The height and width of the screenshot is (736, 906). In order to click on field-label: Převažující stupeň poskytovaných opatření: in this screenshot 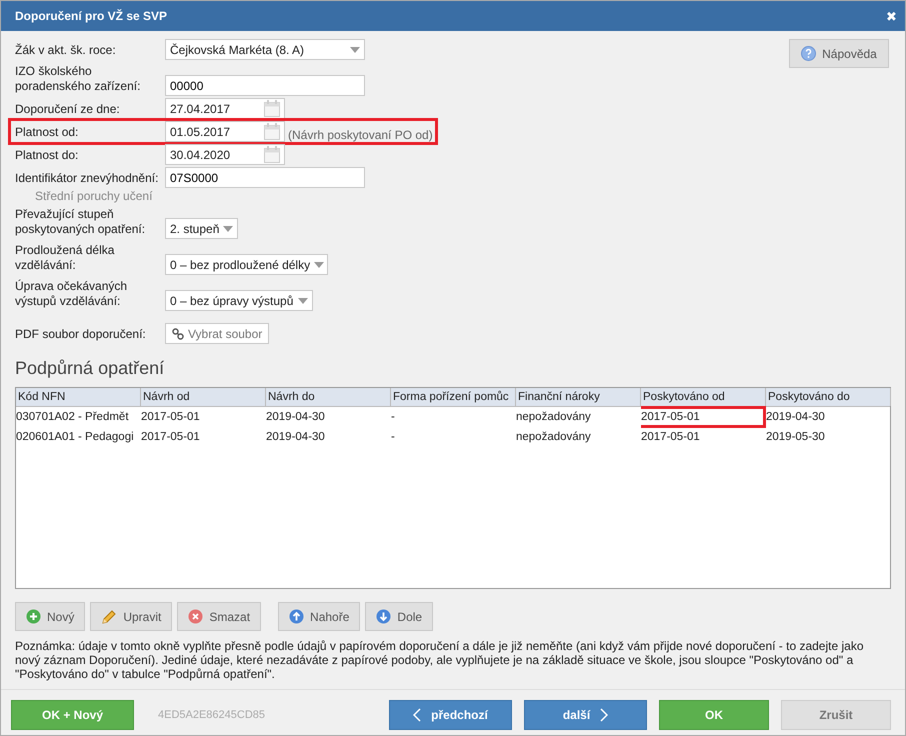, I will do `click(80, 222)`.